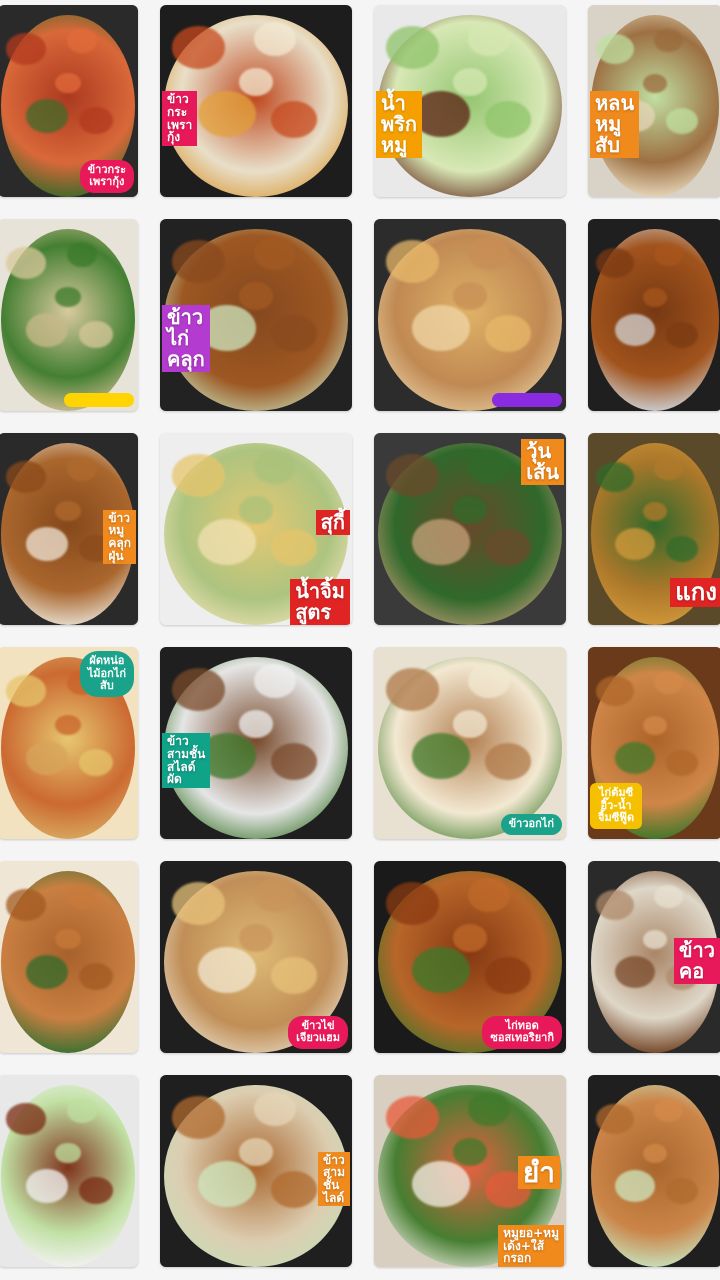 This screenshot has height=1280, width=720. I want to click on menu-label: หมูยอ+หมู เด้ง+ใส้ กรอก, so click(531, 1246).